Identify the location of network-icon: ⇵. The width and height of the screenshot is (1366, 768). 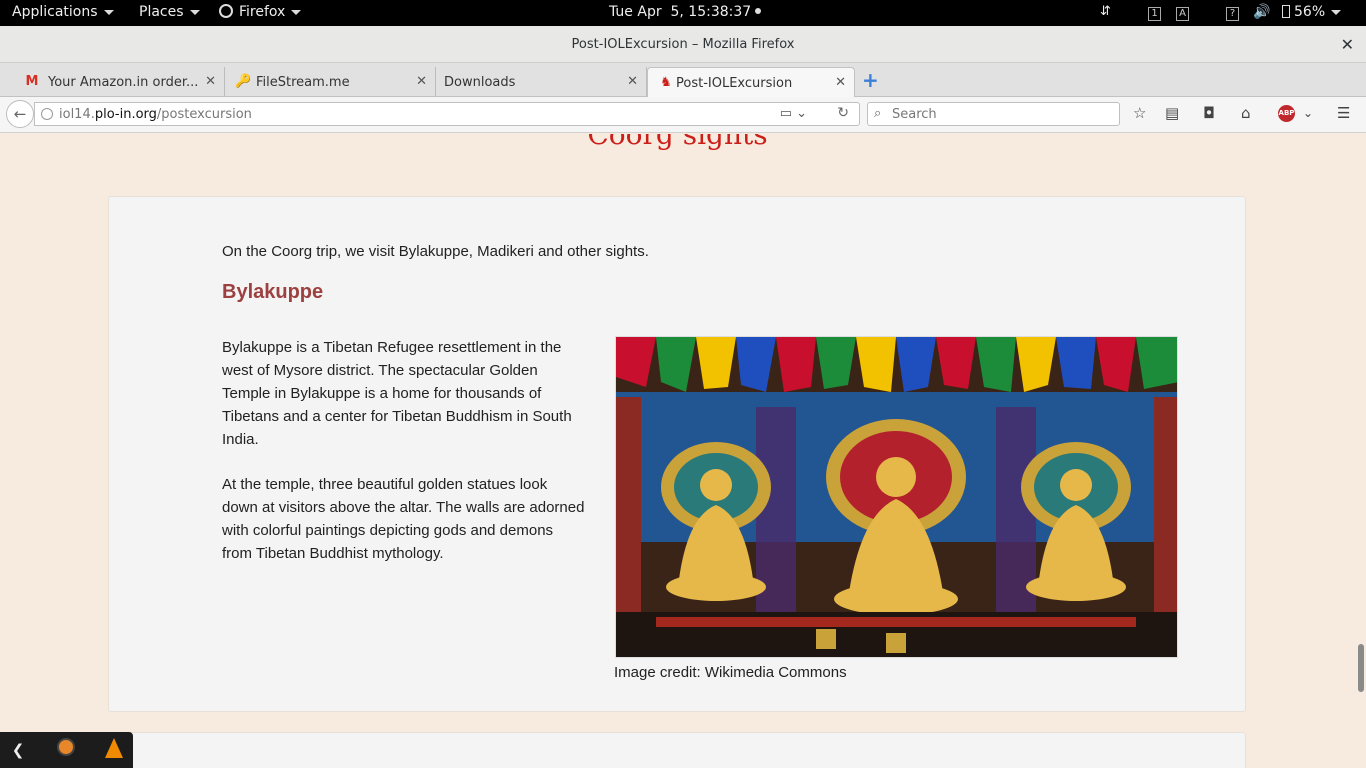
(1105, 11).